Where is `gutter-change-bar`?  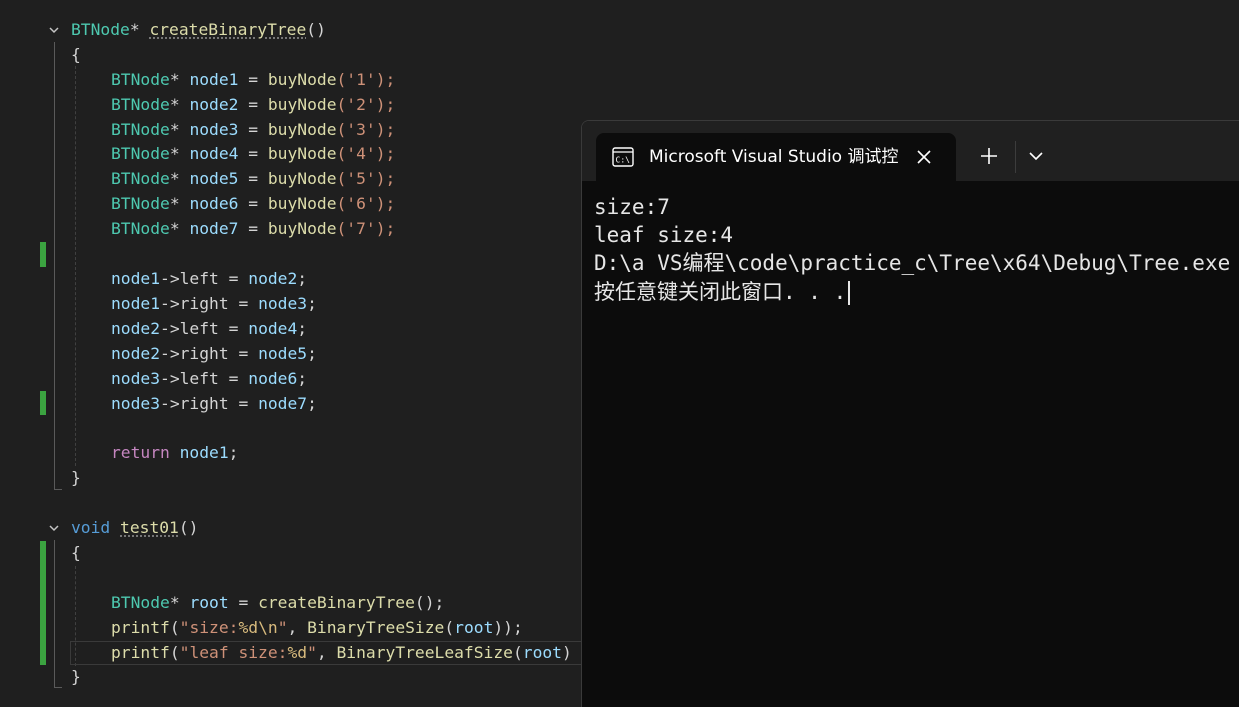 gutter-change-bar is located at coordinates (43, 603).